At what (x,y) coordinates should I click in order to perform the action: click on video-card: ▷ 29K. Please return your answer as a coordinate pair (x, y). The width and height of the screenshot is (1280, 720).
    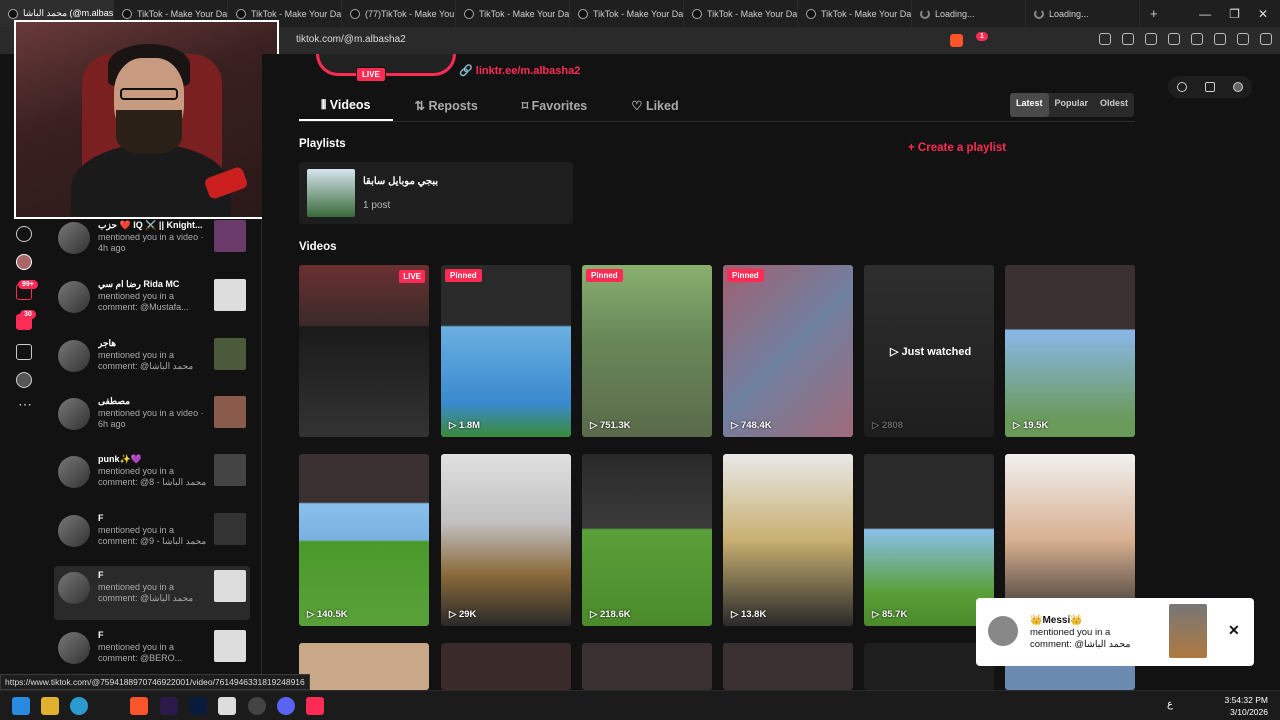
    Looking at the image, I should click on (506, 540).